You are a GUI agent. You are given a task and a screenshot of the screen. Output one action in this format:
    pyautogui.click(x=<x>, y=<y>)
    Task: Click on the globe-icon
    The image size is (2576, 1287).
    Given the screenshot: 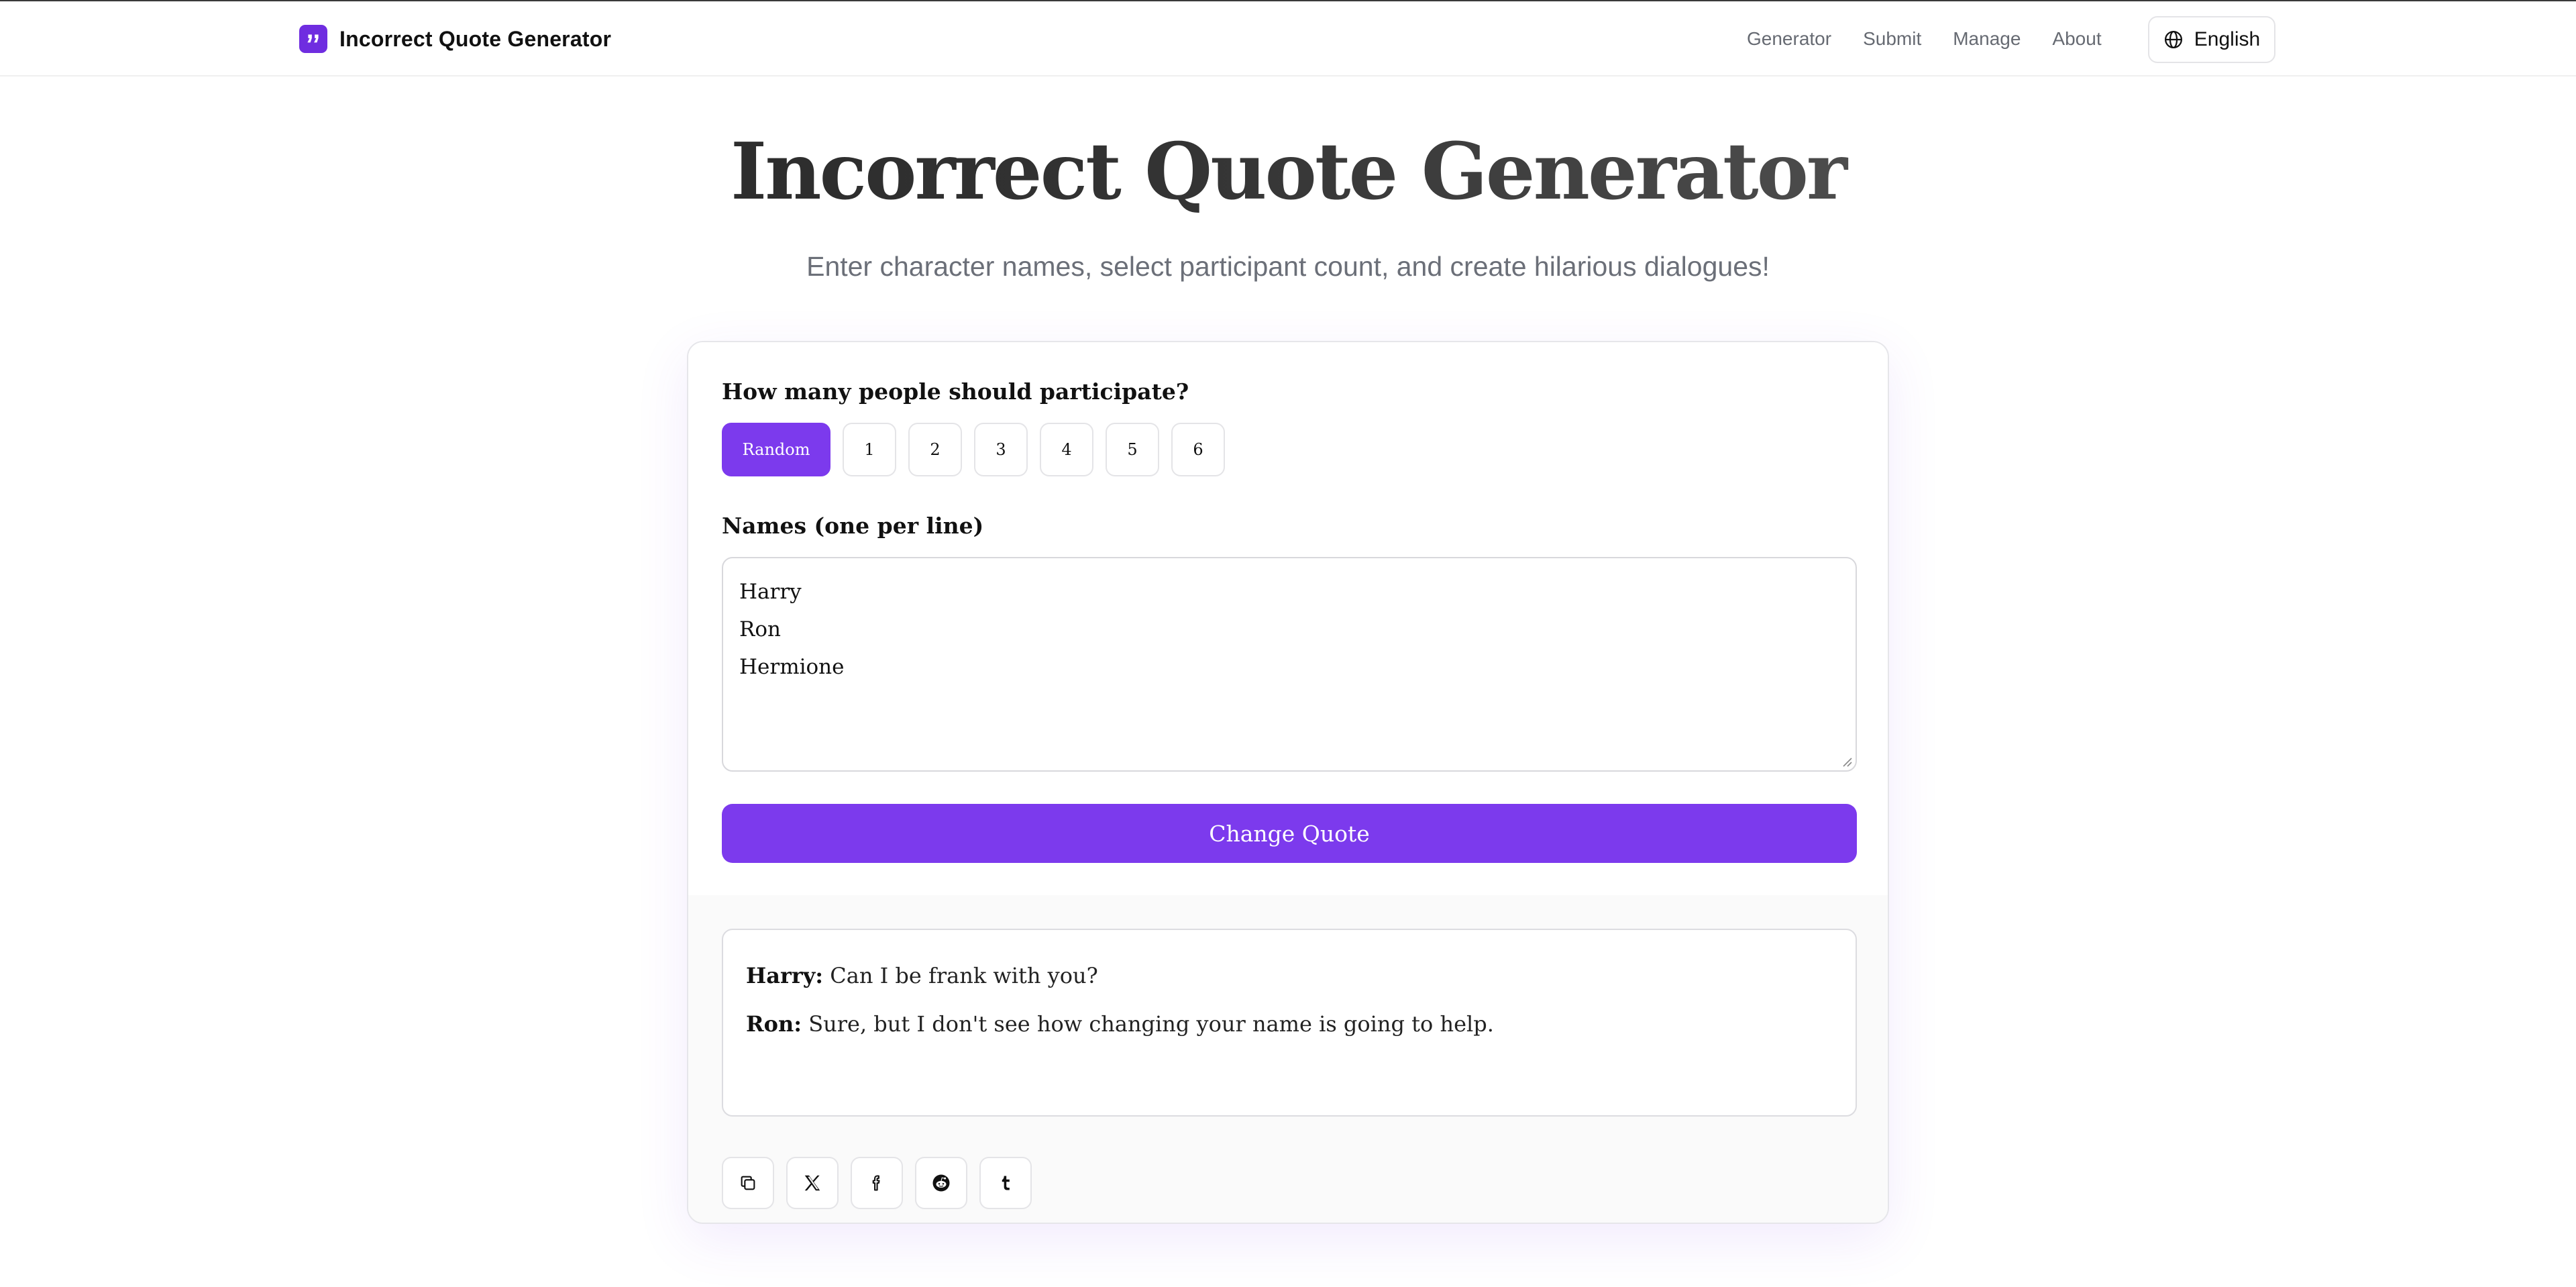 What is the action you would take?
    pyautogui.click(x=2173, y=39)
    